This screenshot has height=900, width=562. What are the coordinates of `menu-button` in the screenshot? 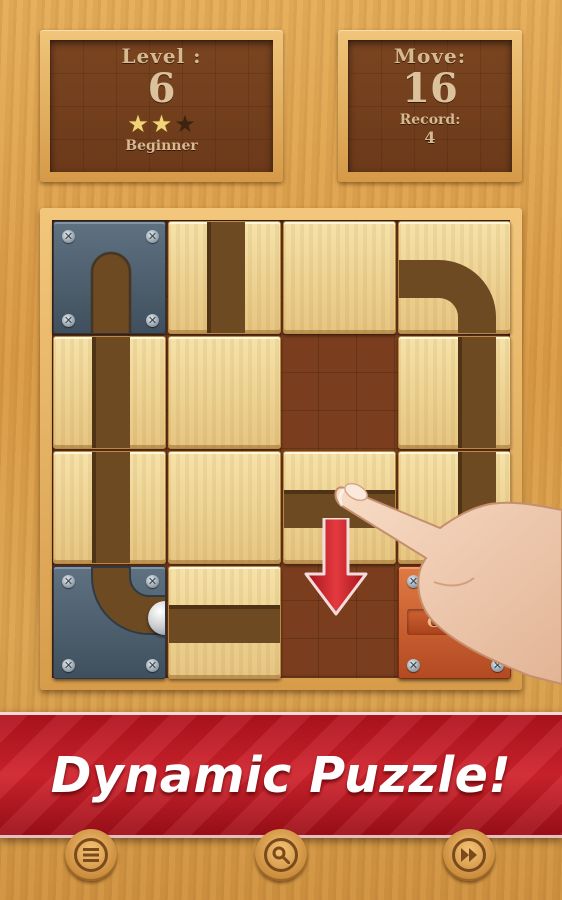 It's located at (91, 855).